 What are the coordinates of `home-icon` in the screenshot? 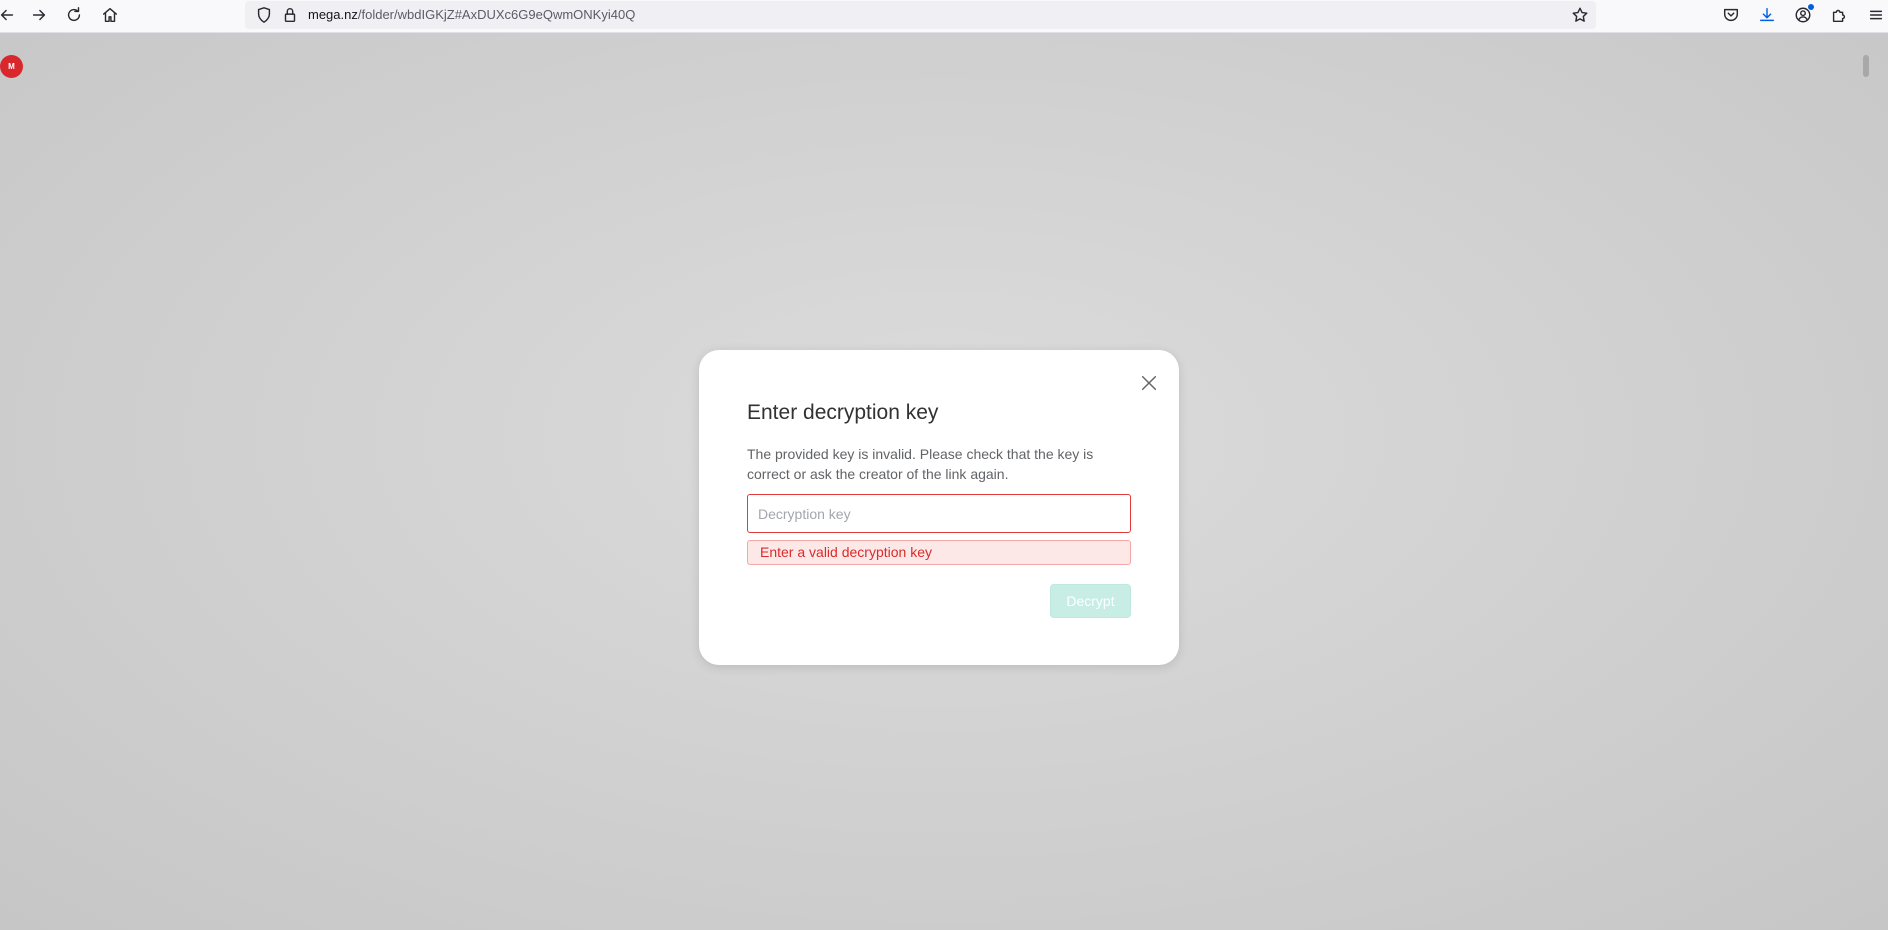 It's located at (110, 15).